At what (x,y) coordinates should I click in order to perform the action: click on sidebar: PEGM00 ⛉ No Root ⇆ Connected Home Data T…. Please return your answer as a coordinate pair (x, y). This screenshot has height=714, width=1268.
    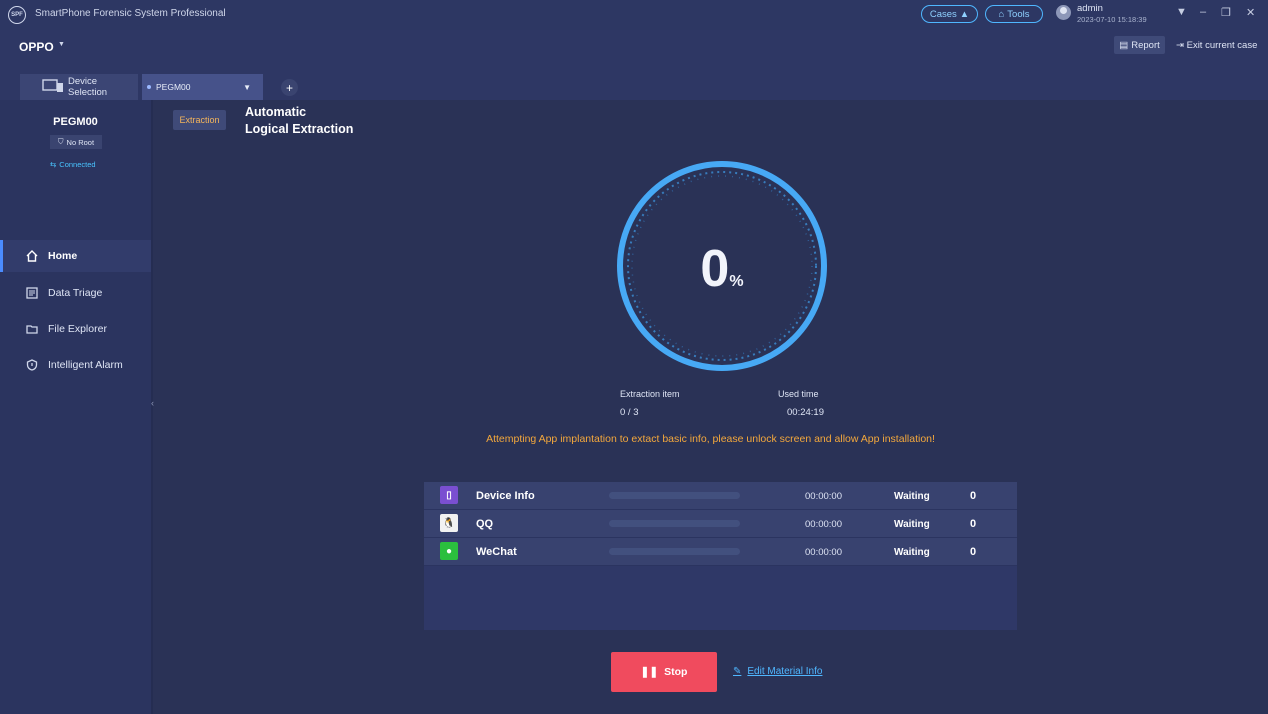
    Looking at the image, I should click on (75, 407).